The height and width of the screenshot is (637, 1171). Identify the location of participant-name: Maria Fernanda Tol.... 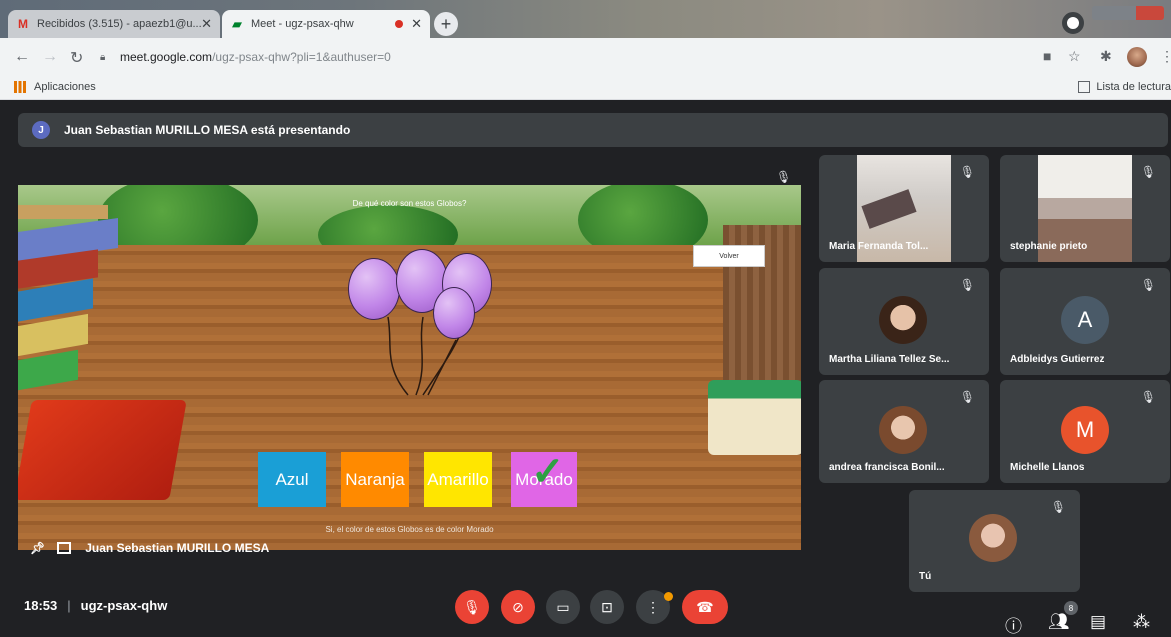
(879, 246).